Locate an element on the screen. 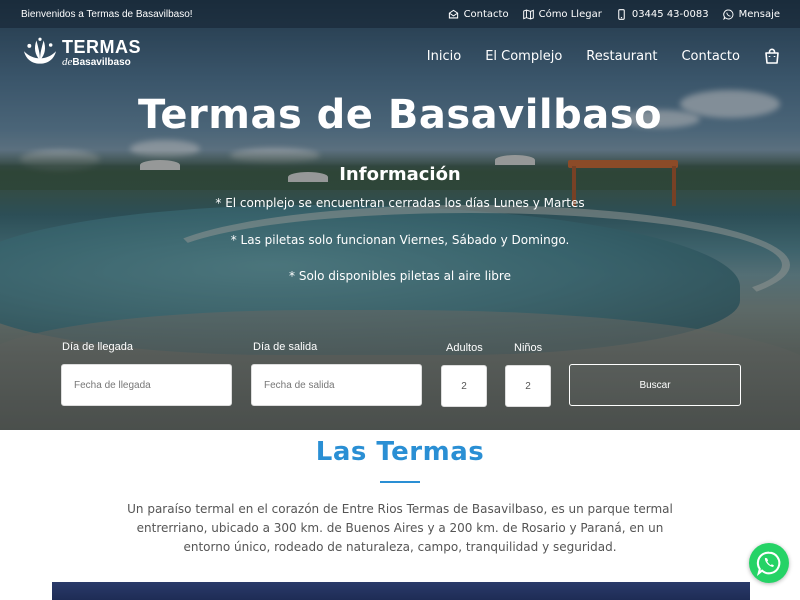  top-link-mensaje: Mensaje is located at coordinates (751, 14).